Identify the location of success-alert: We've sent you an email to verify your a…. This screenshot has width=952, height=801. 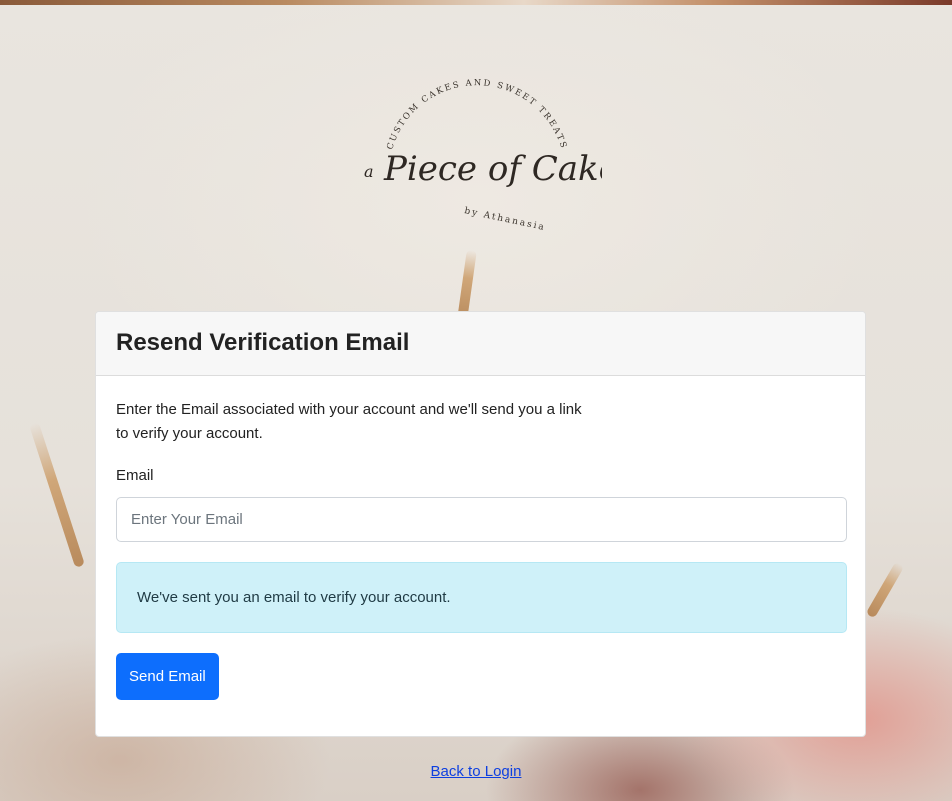
(481, 597).